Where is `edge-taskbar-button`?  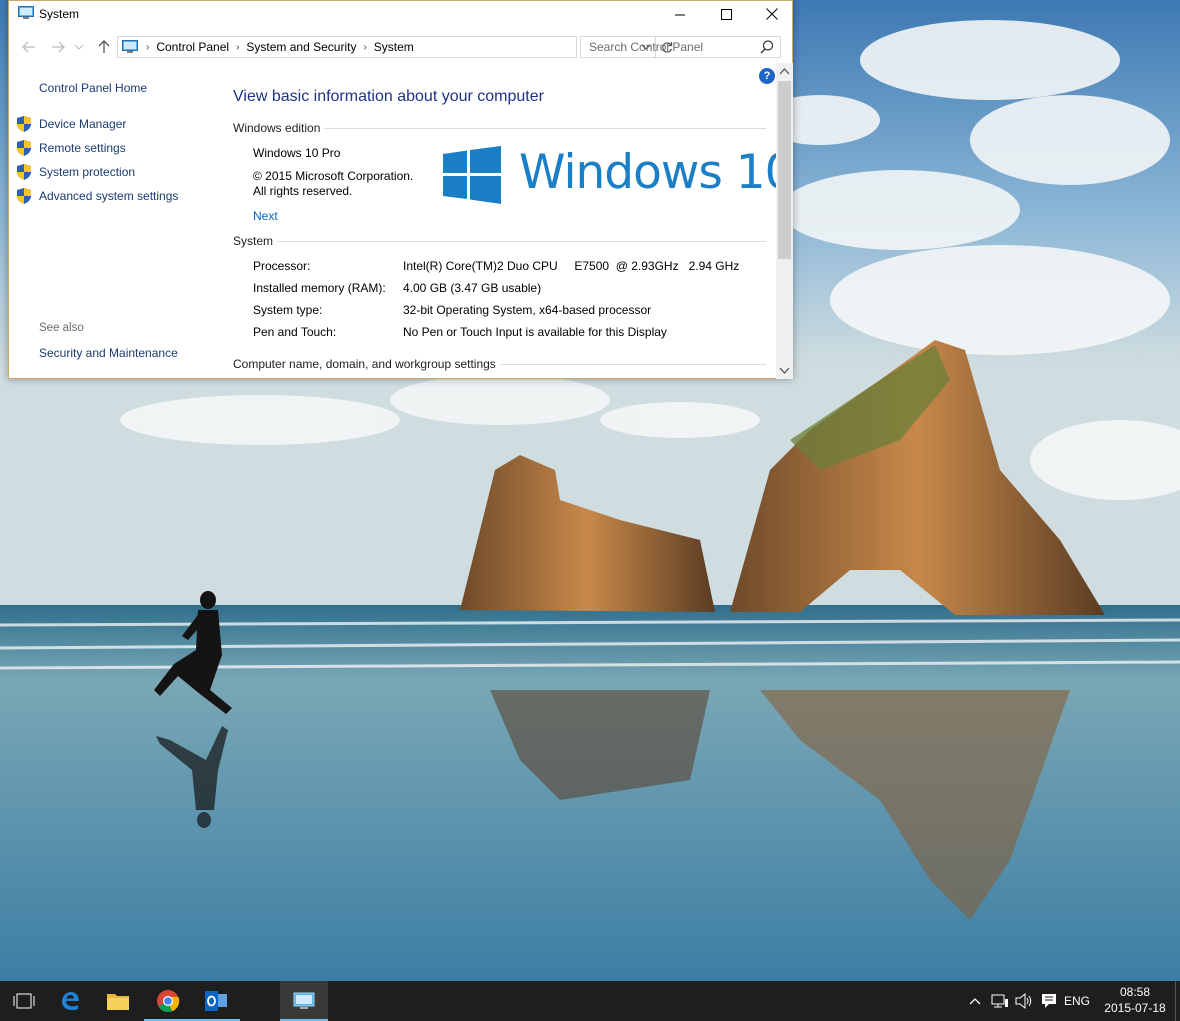 edge-taskbar-button is located at coordinates (70, 1001).